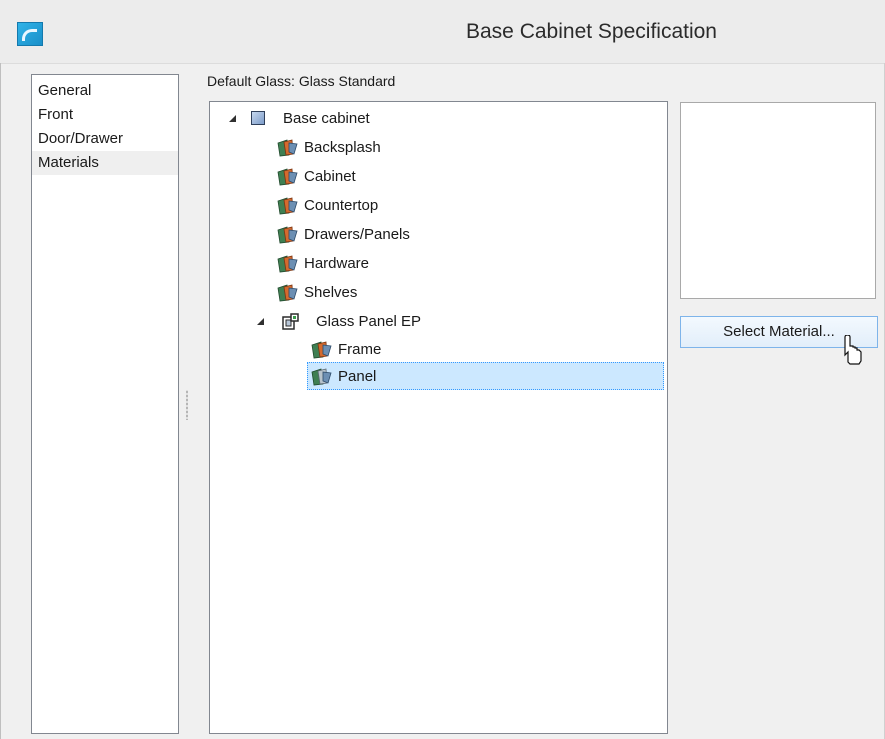 The height and width of the screenshot is (739, 885). What do you see at coordinates (326, 118) in the screenshot?
I see `tree-node-label: Base cabinet` at bounding box center [326, 118].